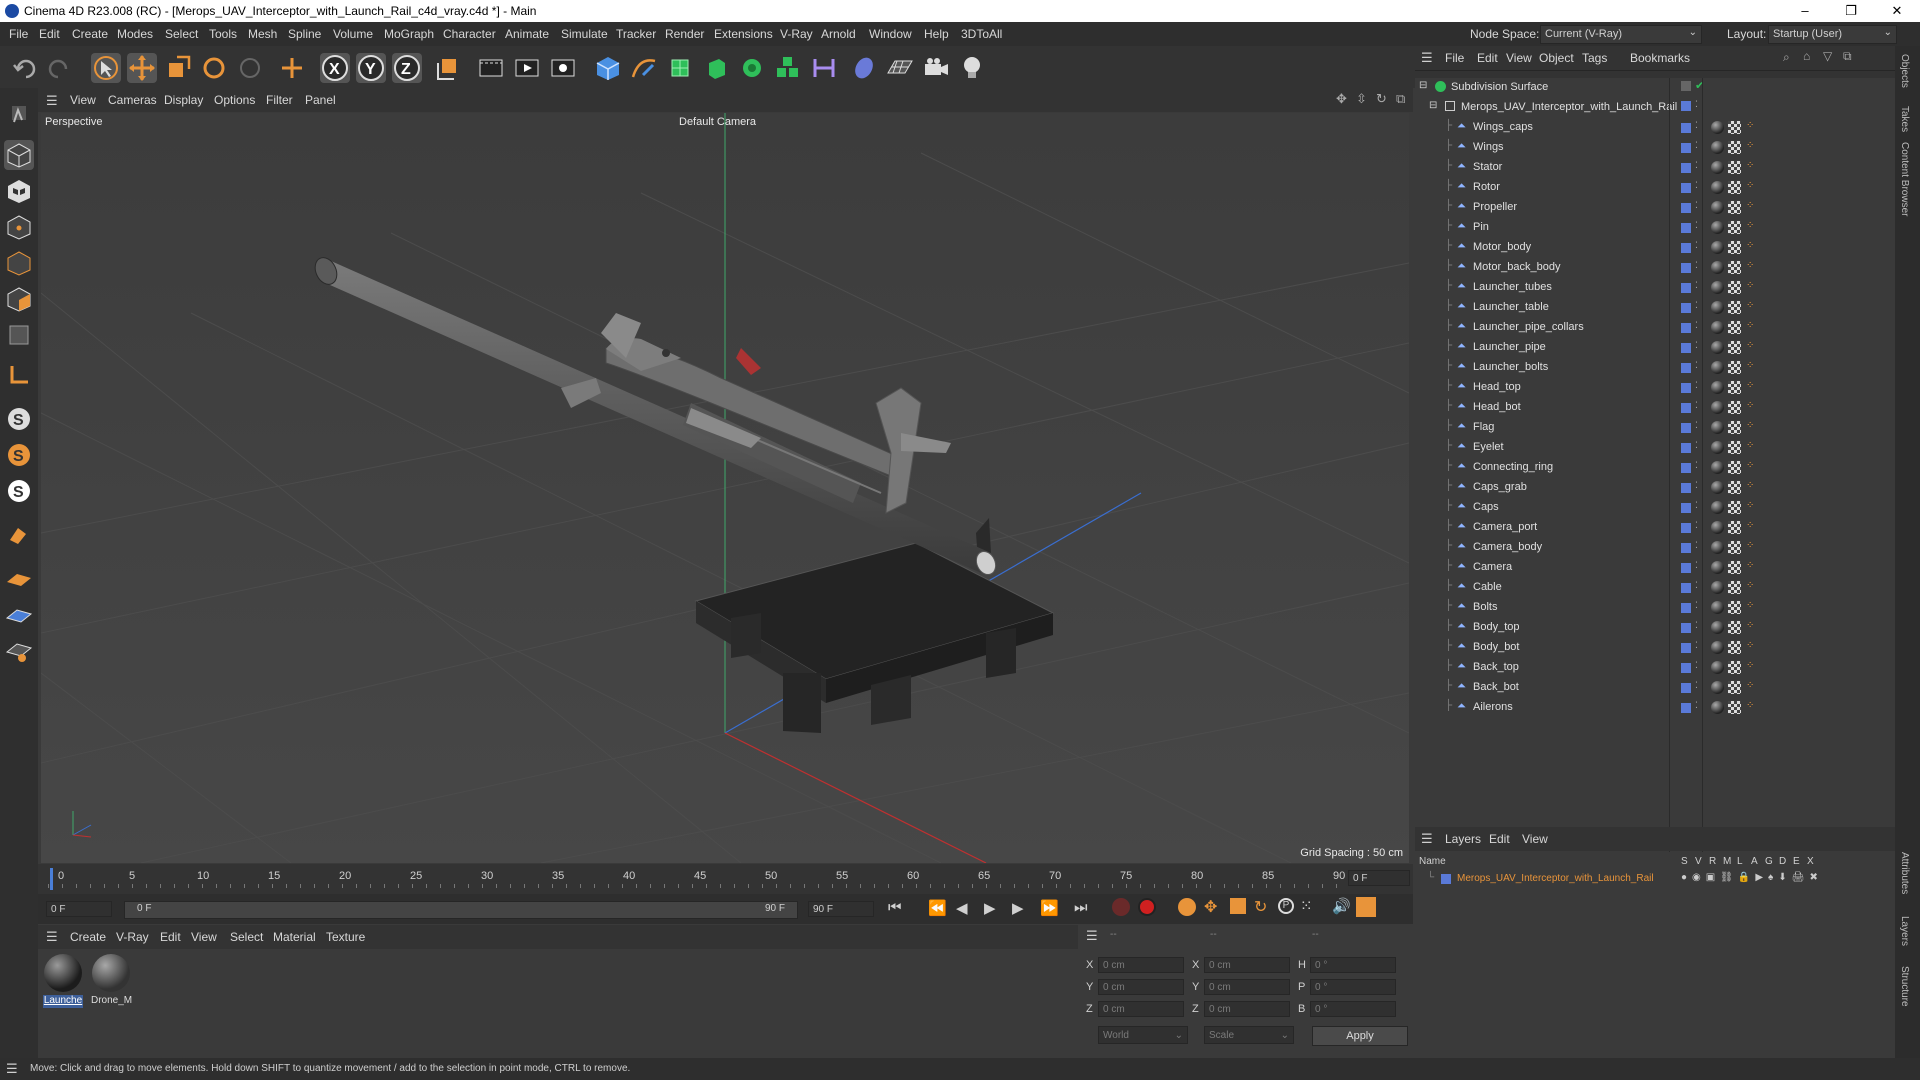 This screenshot has width=1920, height=1080. Describe the element at coordinates (1655, 368) in the screenshot. I see `list-item: ├ ⏶ Launcher_bolts ⁚ ⁘` at that location.